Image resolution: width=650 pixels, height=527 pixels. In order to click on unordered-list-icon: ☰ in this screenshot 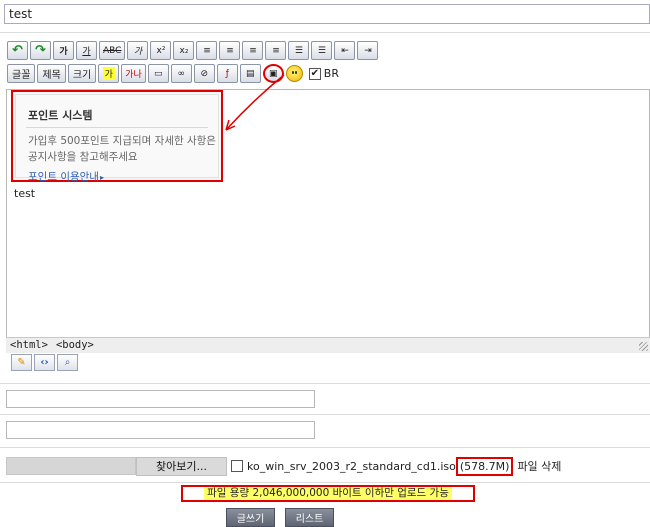, I will do `click(322, 50)`.